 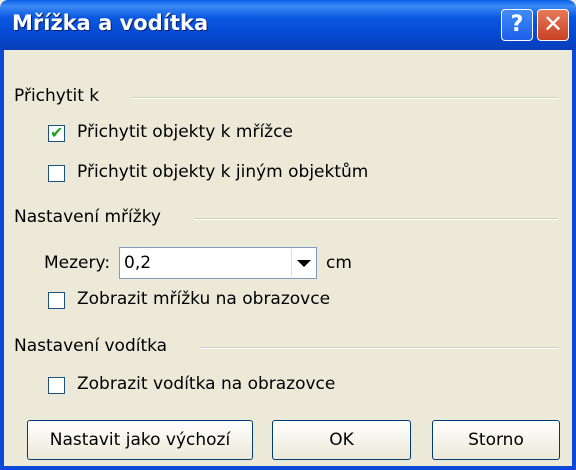 I want to click on spacing-unit: cm, so click(x=339, y=263).